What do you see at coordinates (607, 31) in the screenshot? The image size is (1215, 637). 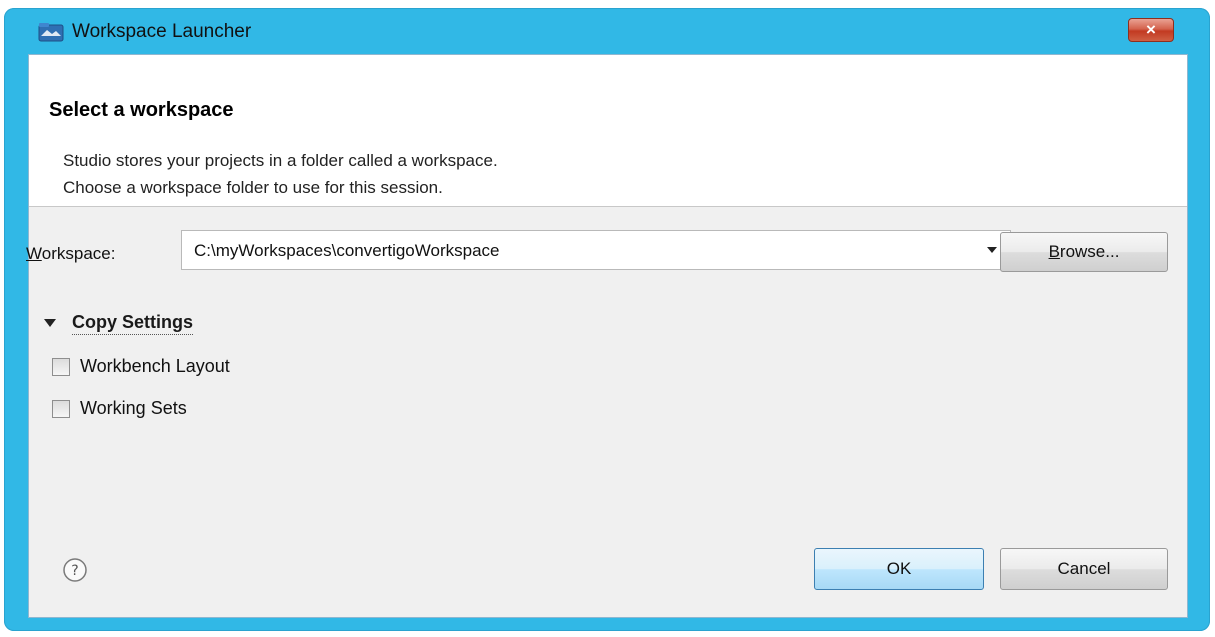 I see `title-bar: Workspace Launcher ×` at bounding box center [607, 31].